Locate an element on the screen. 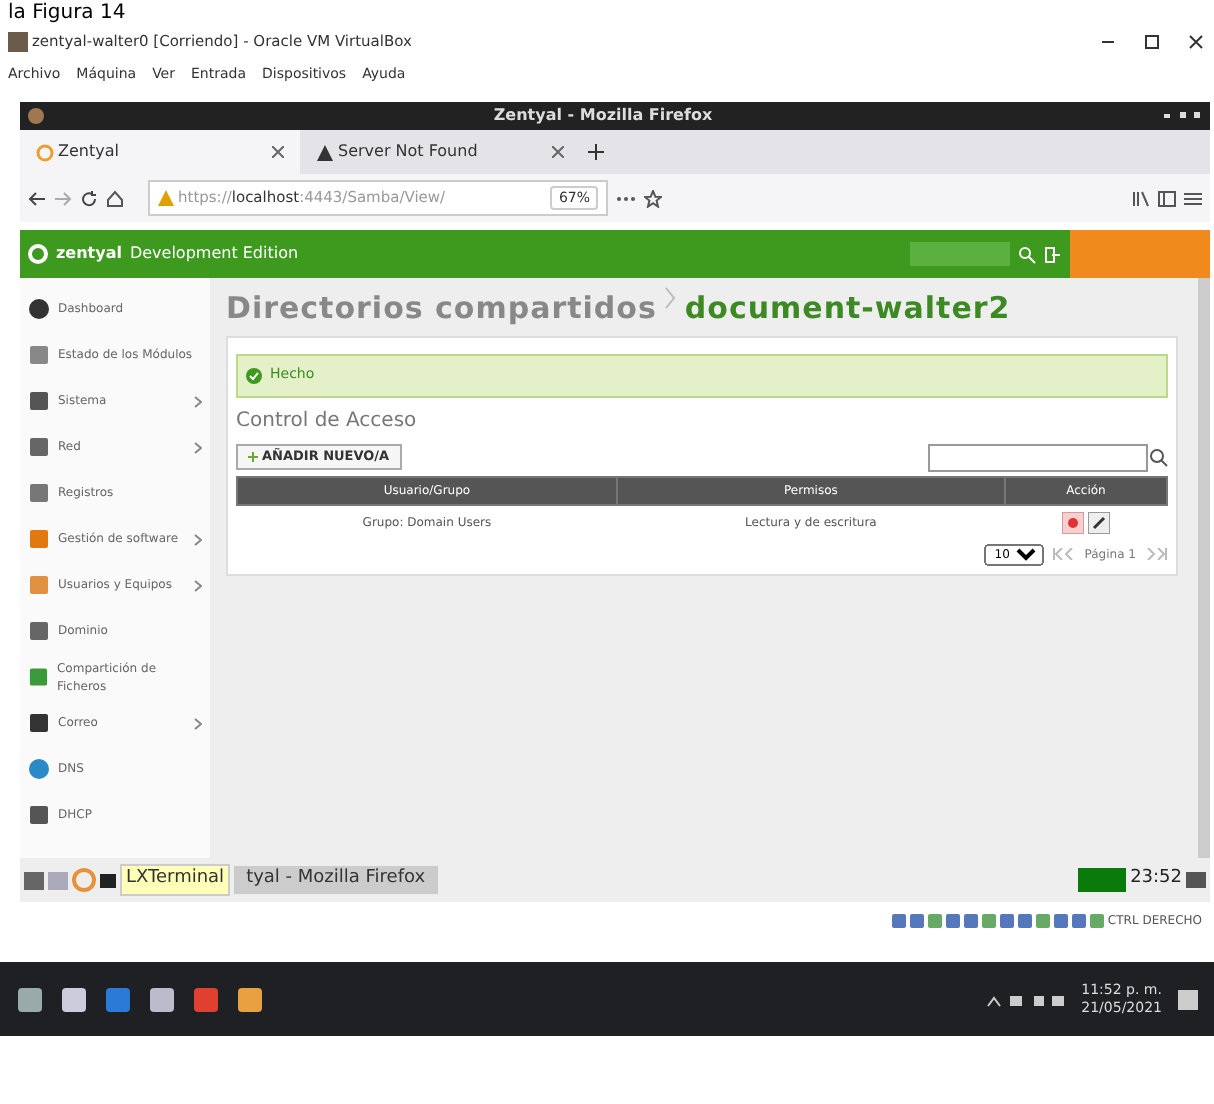 Image resolution: width=1214 pixels, height=1104 pixels. tab-label: Zentyal is located at coordinates (89, 152).